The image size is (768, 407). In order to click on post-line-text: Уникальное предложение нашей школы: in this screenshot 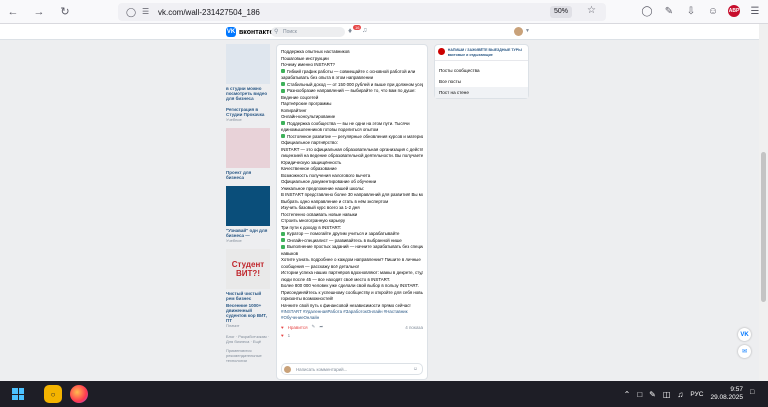, I will do `click(323, 188)`.